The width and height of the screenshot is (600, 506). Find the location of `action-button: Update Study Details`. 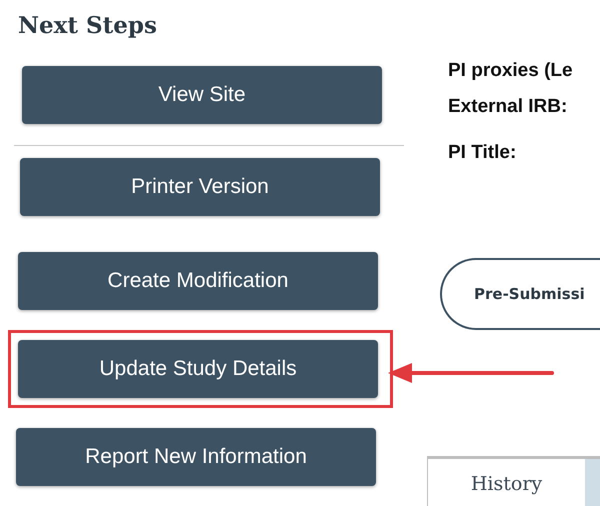

action-button: Update Study Details is located at coordinates (198, 369).